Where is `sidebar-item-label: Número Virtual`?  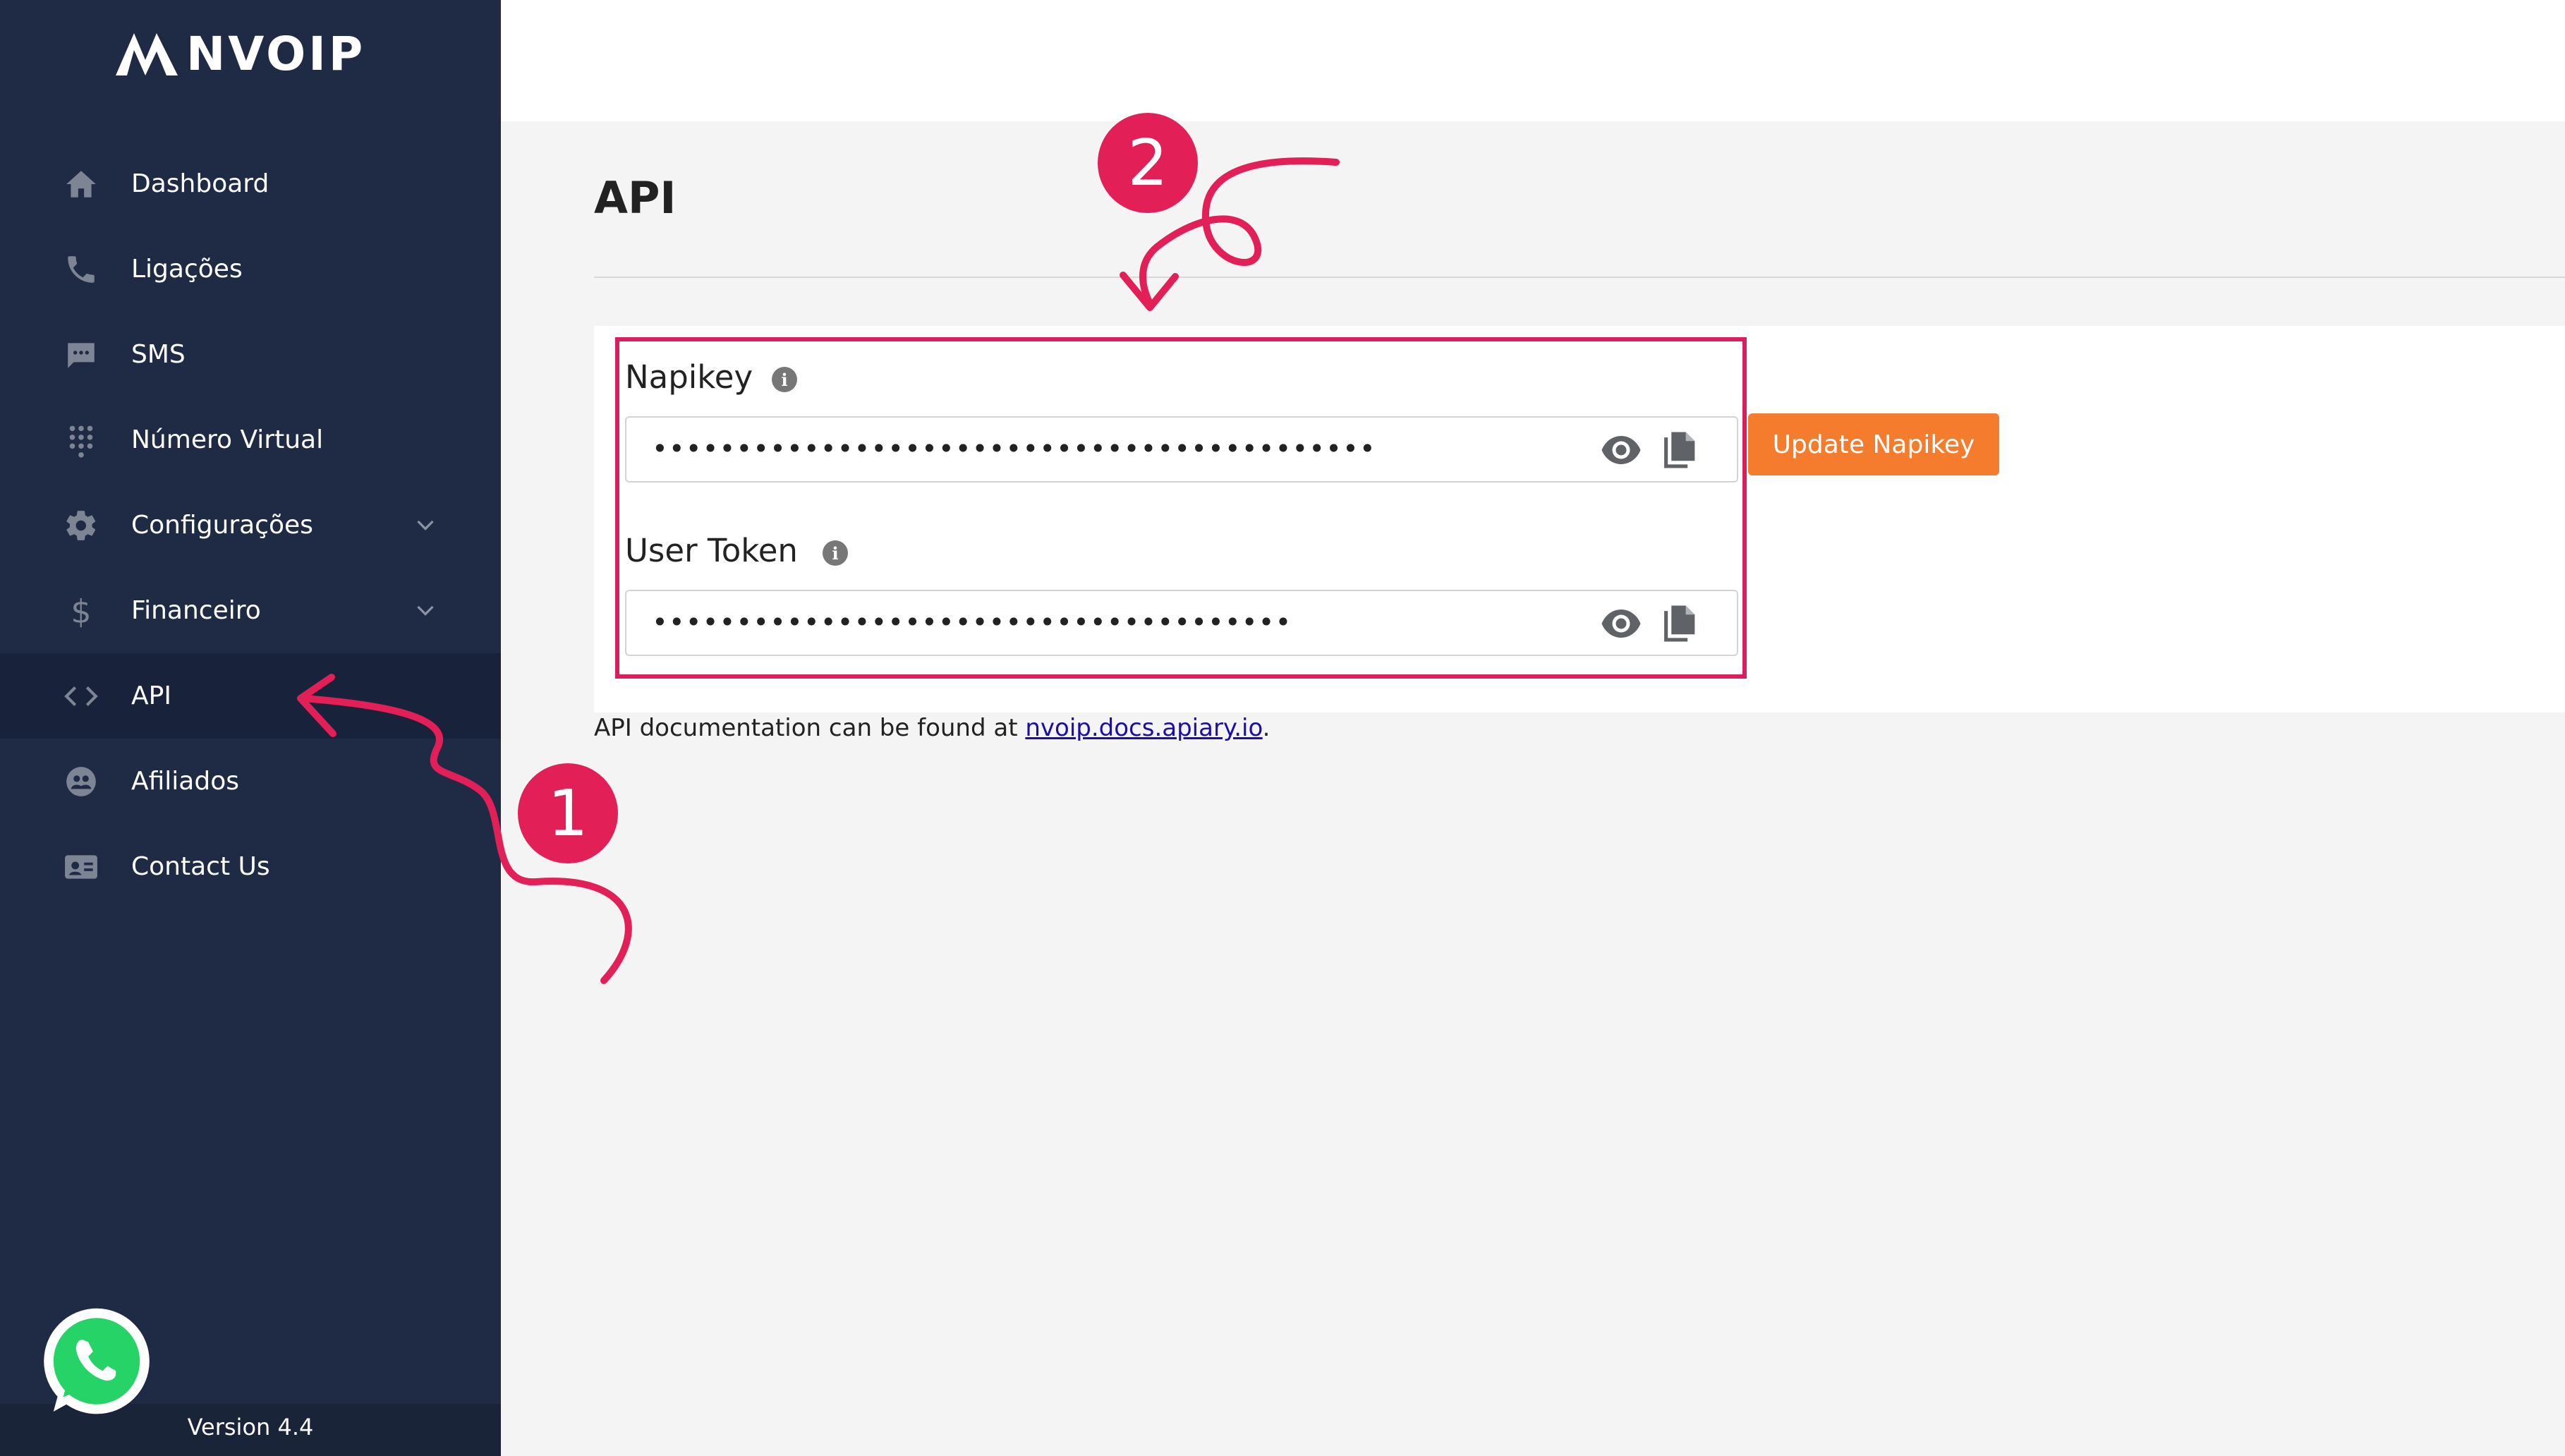
sidebar-item-label: Número Virtual is located at coordinates (227, 440).